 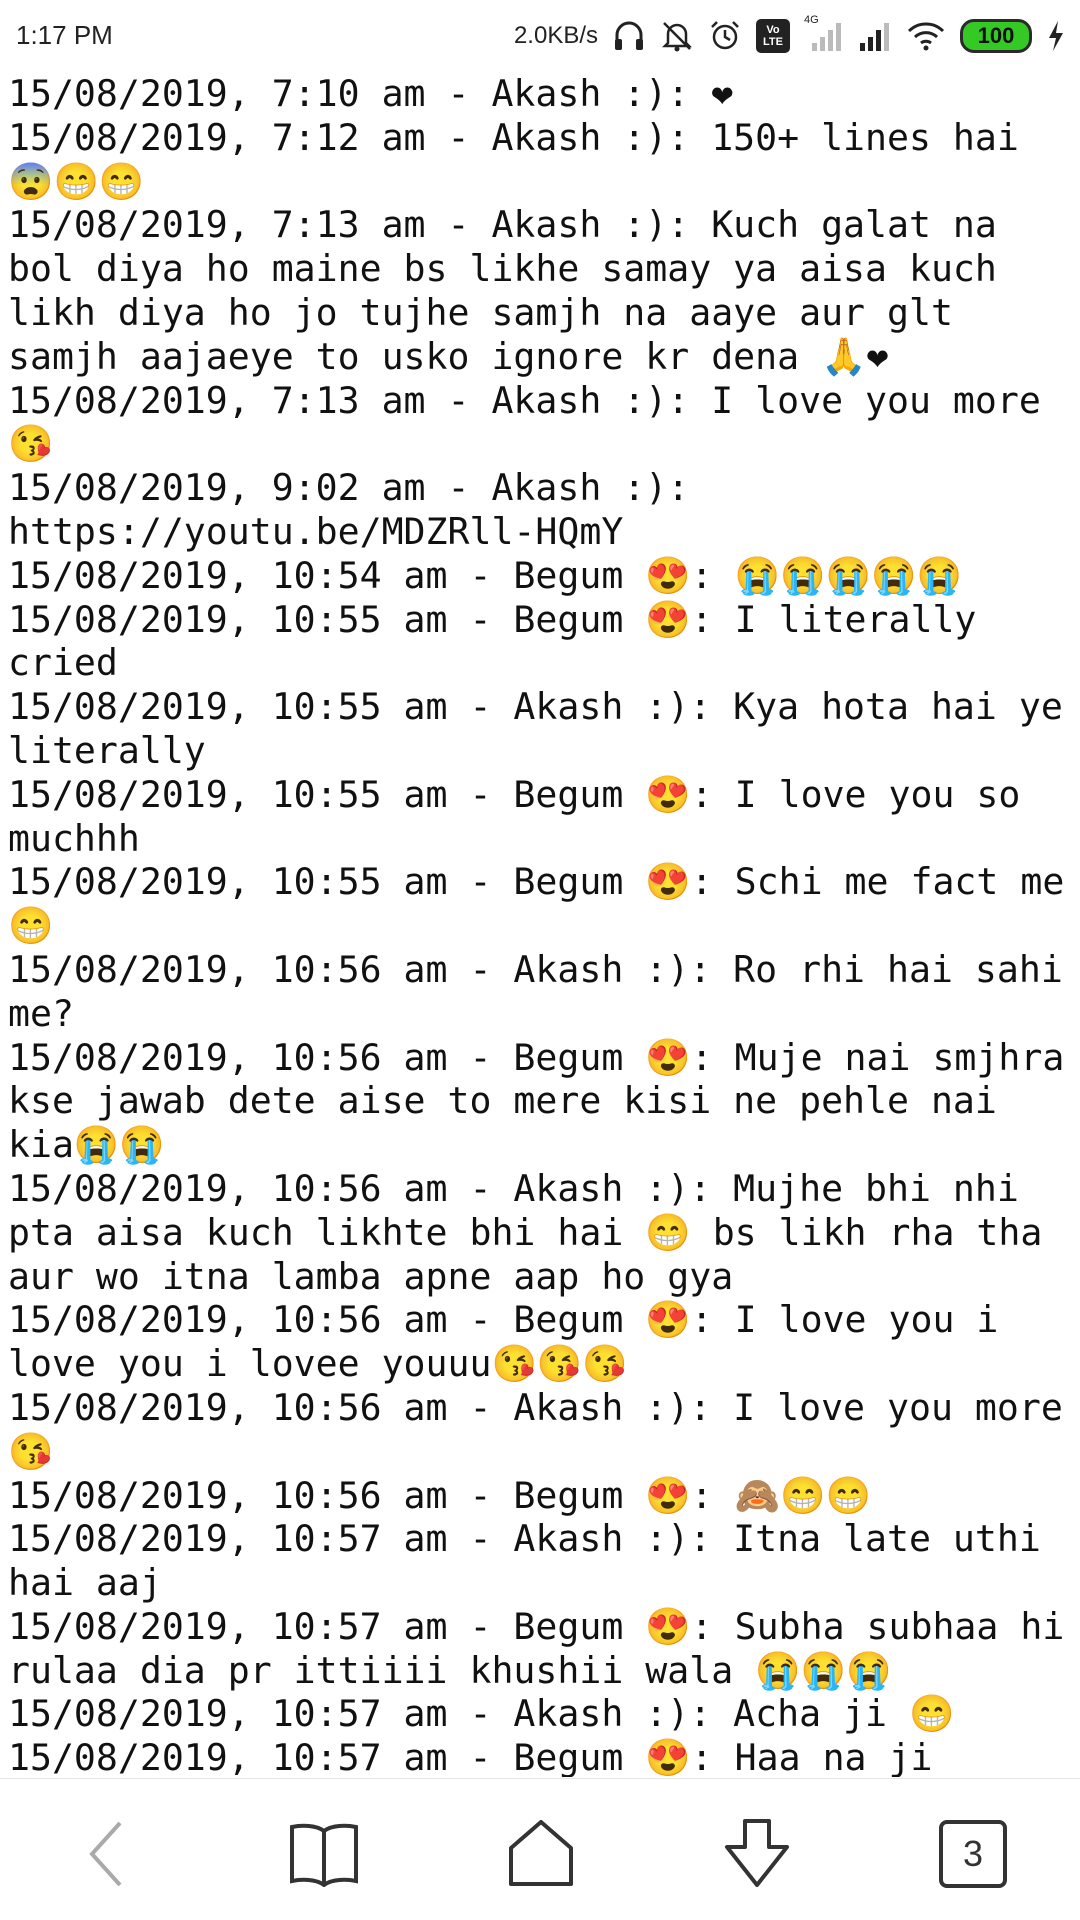 I want to click on chat-line: 15/08/2019, 7:10 am - Akash :): ❤, so click(x=371, y=93).